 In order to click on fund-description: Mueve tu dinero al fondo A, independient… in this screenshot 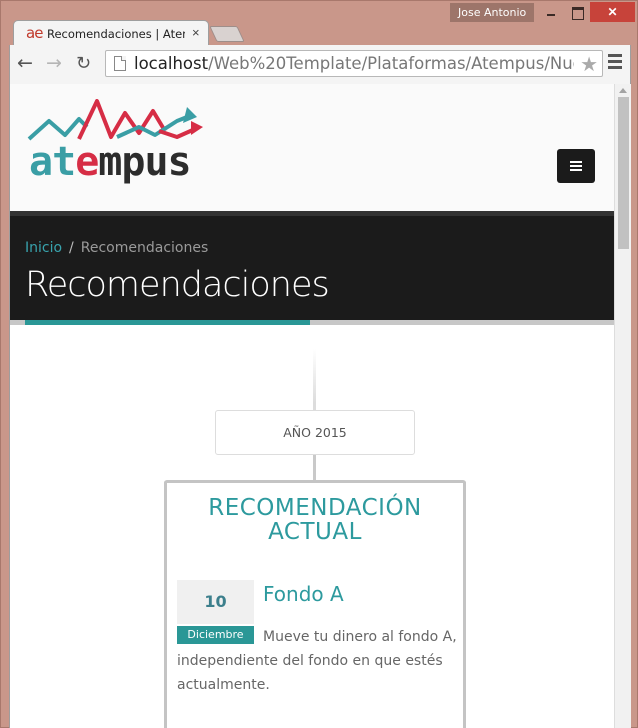, I will do `click(317, 661)`.